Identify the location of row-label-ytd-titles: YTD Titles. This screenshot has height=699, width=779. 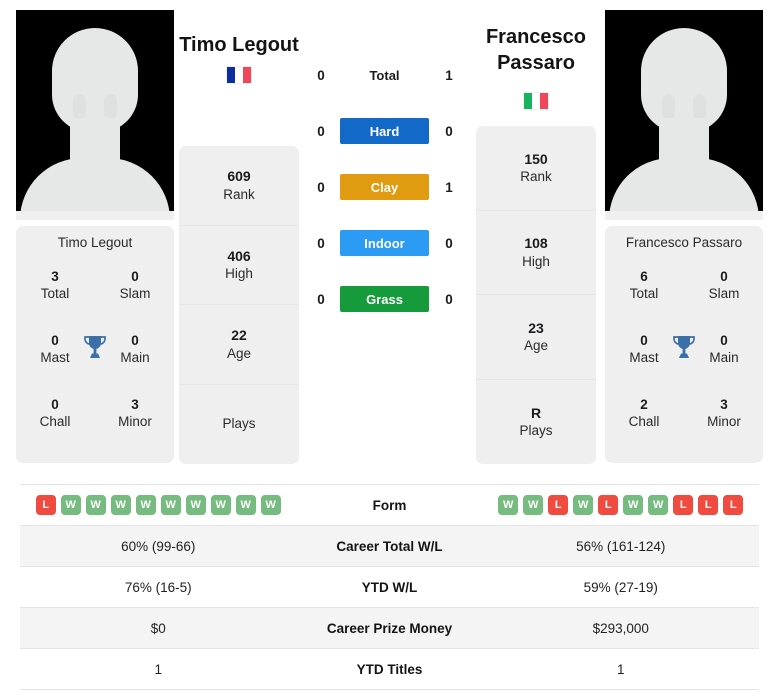
(389, 669).